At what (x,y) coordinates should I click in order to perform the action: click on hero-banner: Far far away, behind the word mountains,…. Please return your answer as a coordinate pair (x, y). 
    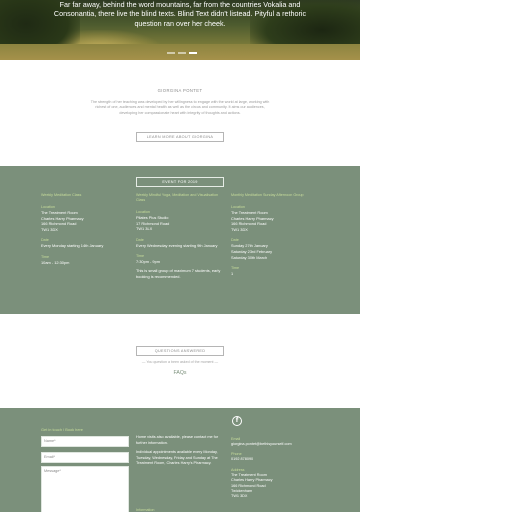
    Looking at the image, I should click on (180, 30).